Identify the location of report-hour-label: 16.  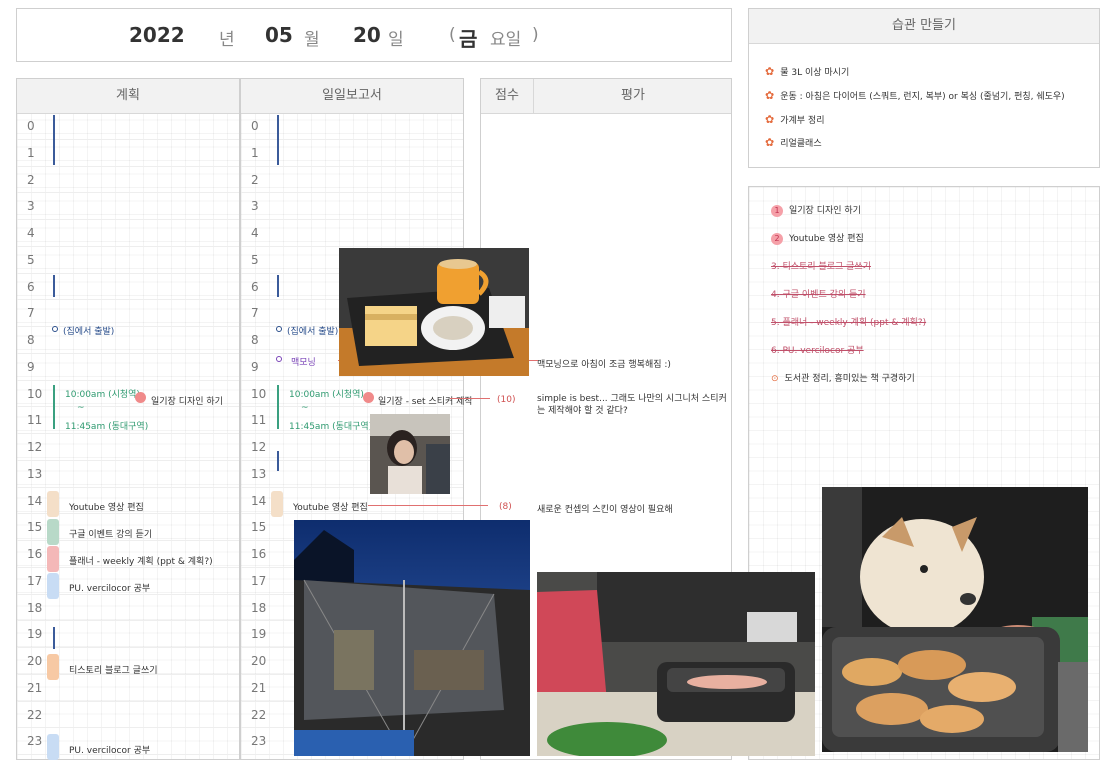
(259, 554).